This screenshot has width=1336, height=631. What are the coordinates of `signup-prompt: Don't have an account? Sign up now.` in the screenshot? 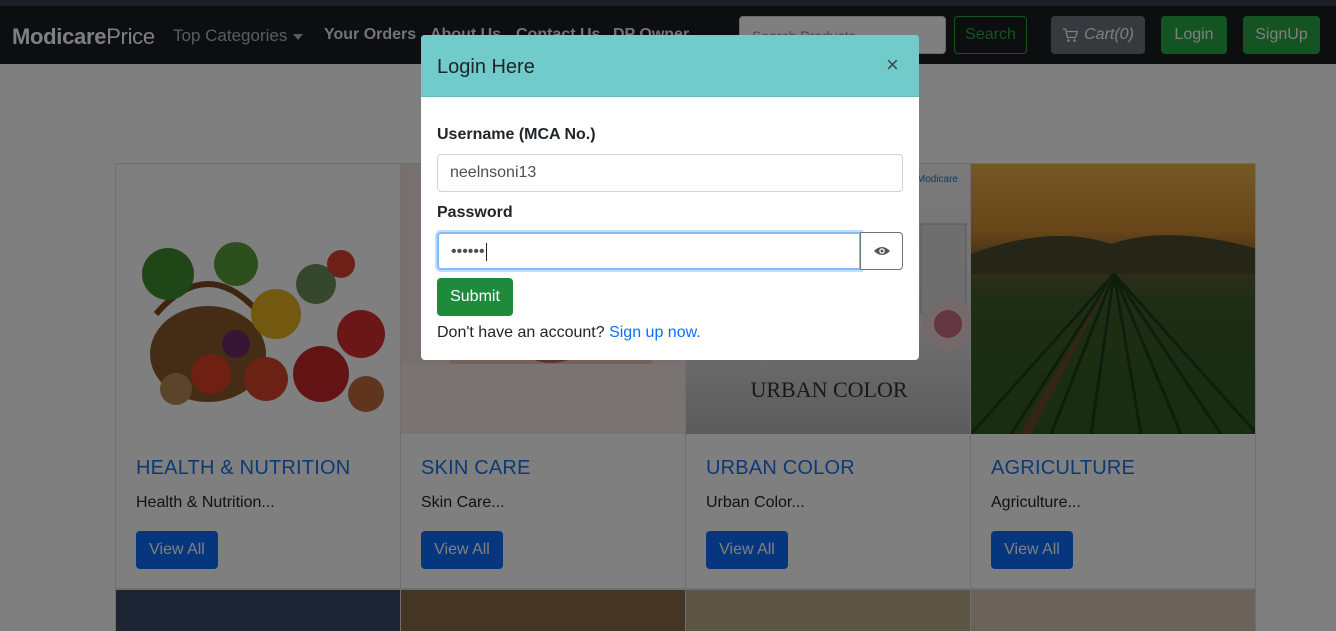 It's located at (569, 333).